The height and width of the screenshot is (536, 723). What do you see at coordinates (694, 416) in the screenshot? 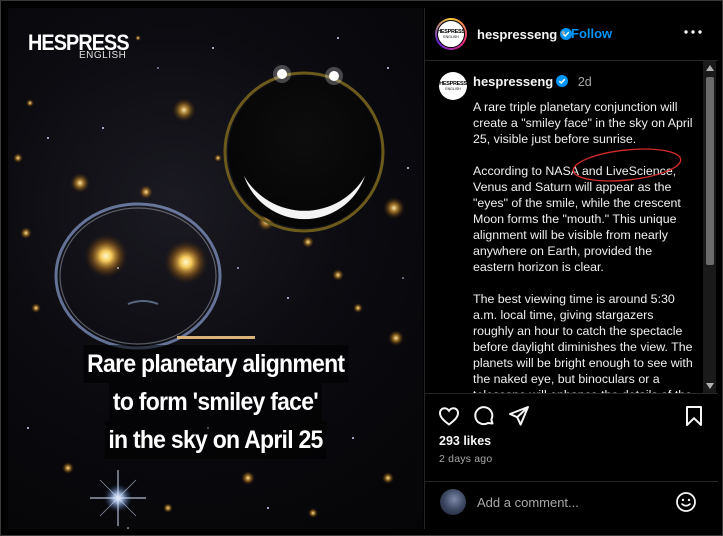
I see `bookmark-icon` at bounding box center [694, 416].